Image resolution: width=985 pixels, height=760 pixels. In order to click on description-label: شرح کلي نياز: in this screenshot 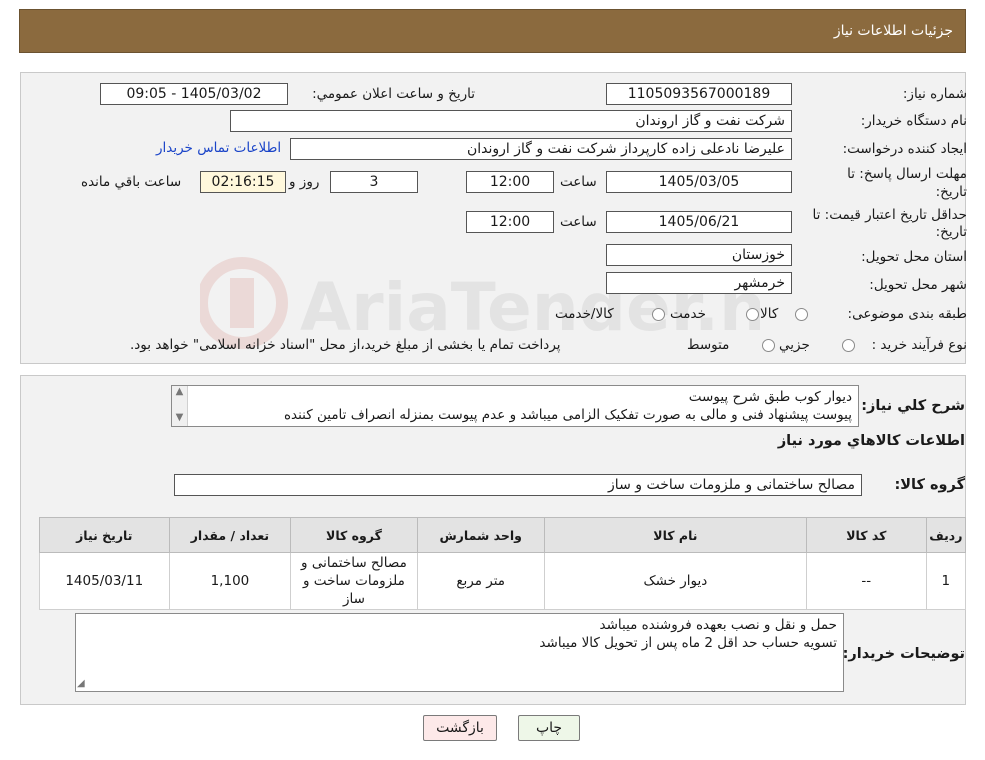, I will do `click(913, 406)`.